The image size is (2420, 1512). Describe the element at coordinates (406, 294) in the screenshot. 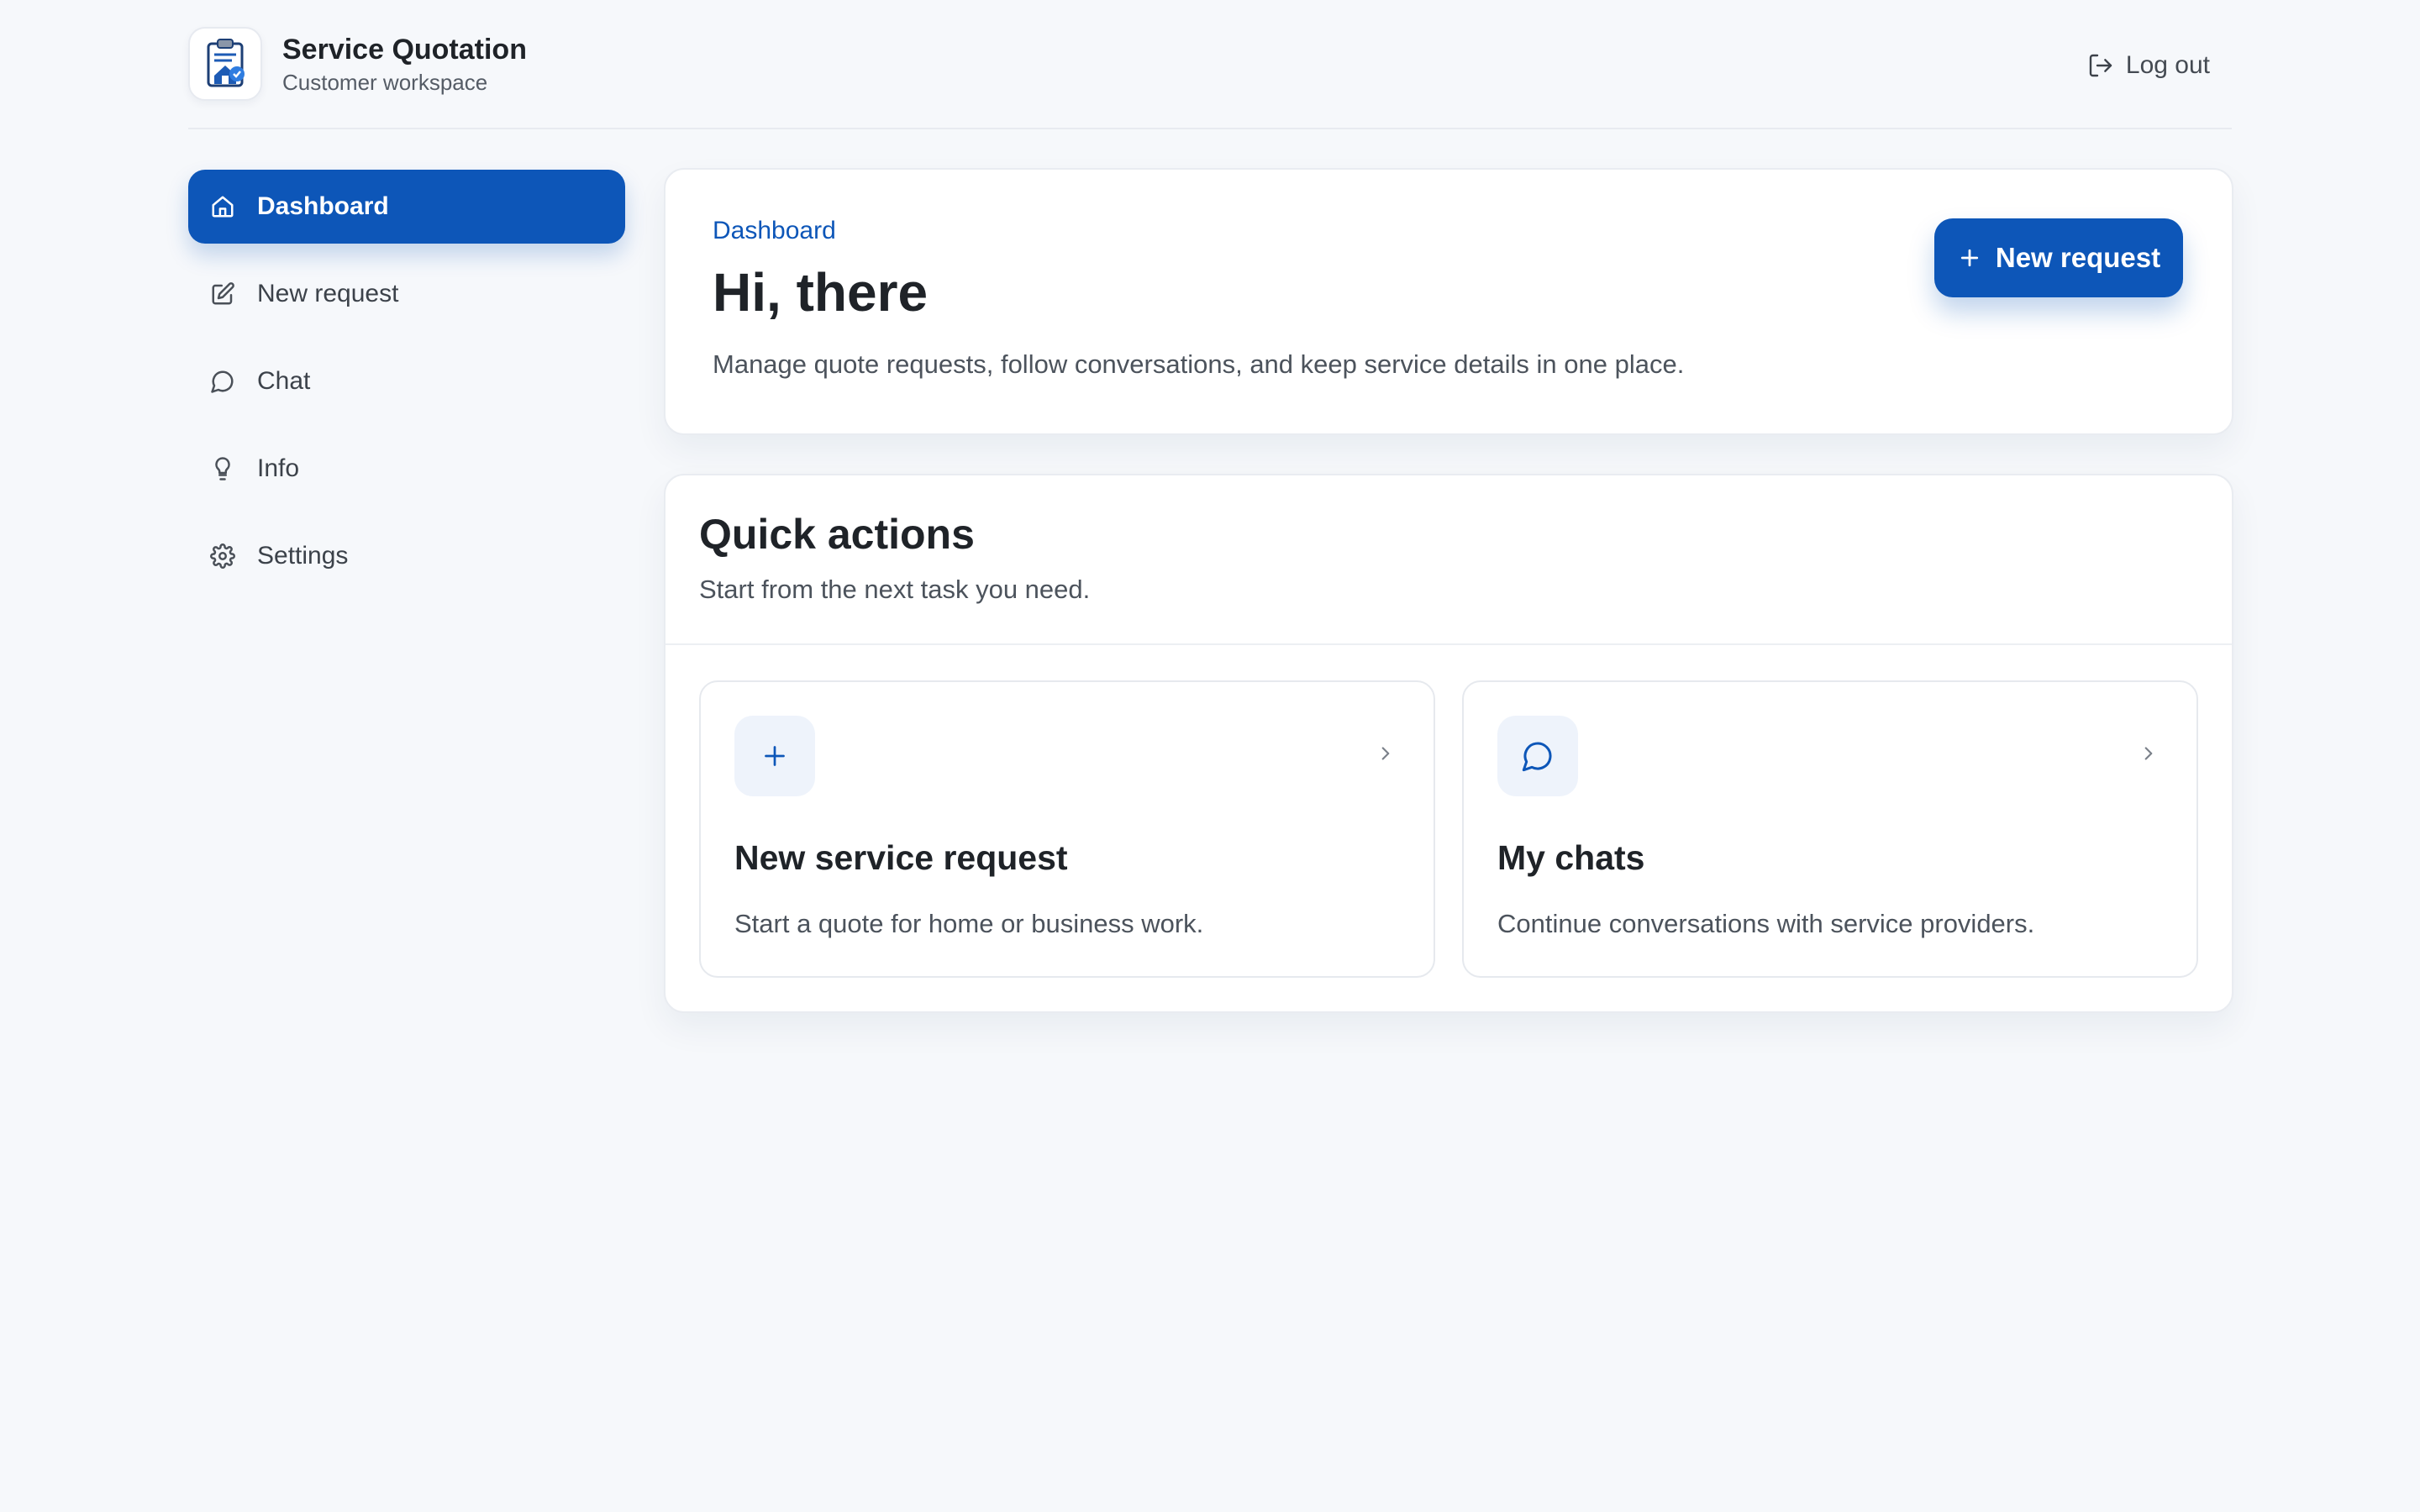

I see `sidebar-item-new-request: New request` at that location.